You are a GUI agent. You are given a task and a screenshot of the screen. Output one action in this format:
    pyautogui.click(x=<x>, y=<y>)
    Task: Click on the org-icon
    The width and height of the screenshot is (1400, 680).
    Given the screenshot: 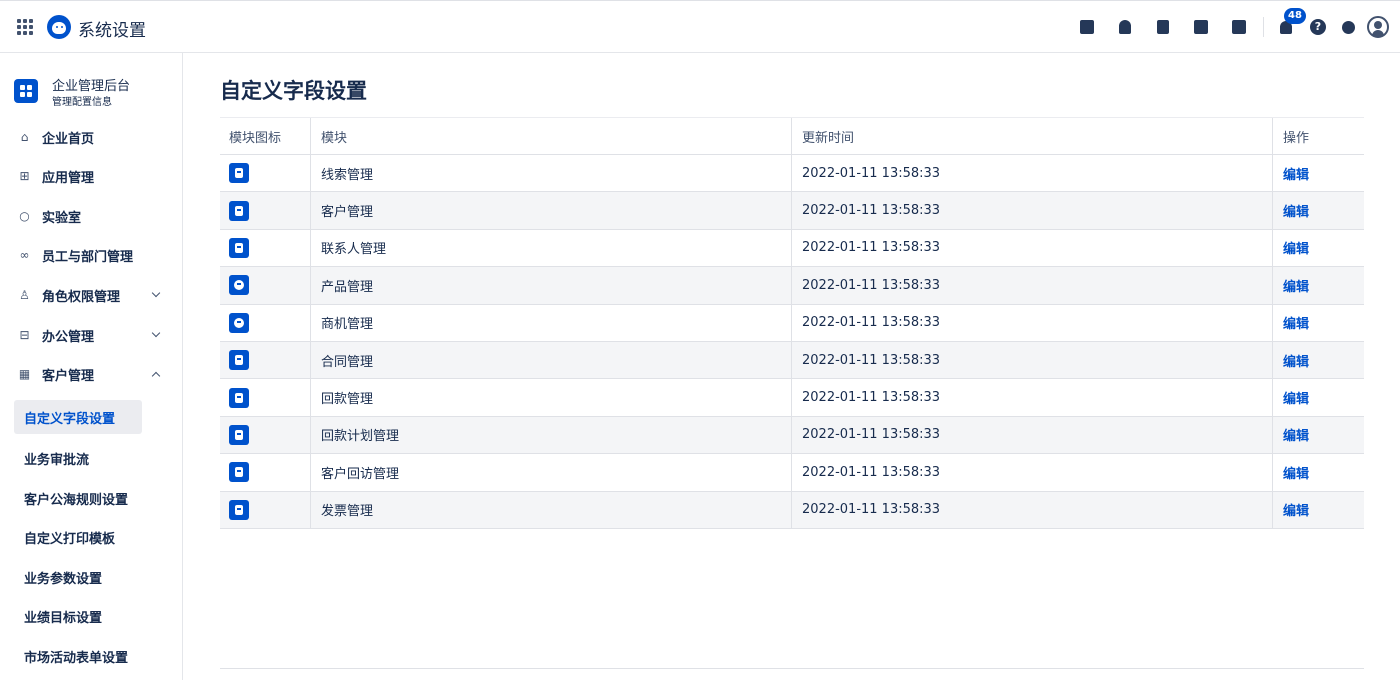 What is the action you would take?
    pyautogui.click(x=26, y=91)
    